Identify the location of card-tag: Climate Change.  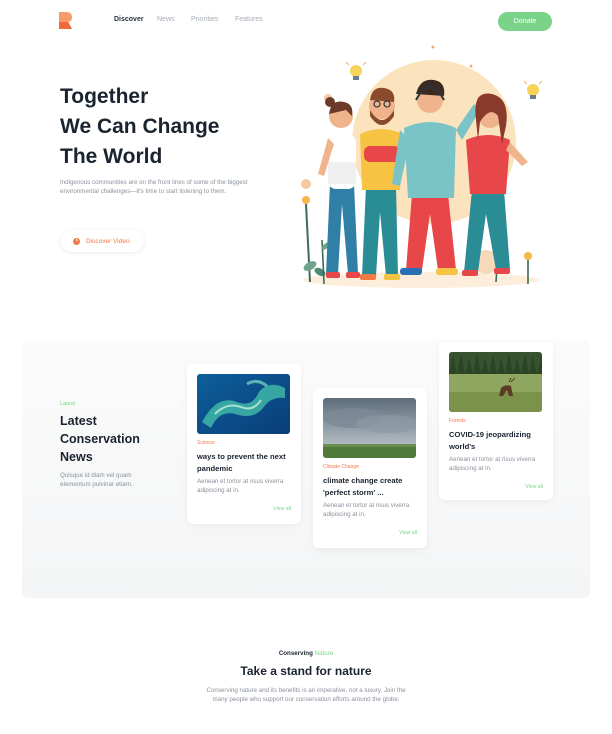
(341, 467).